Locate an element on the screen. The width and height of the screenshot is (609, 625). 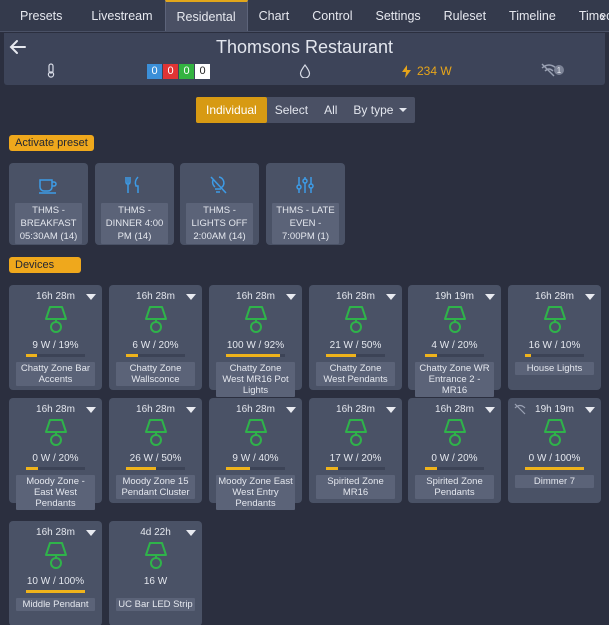
preset-label: THMS - DINNER 4:00 PM (14) is located at coordinates (134, 223).